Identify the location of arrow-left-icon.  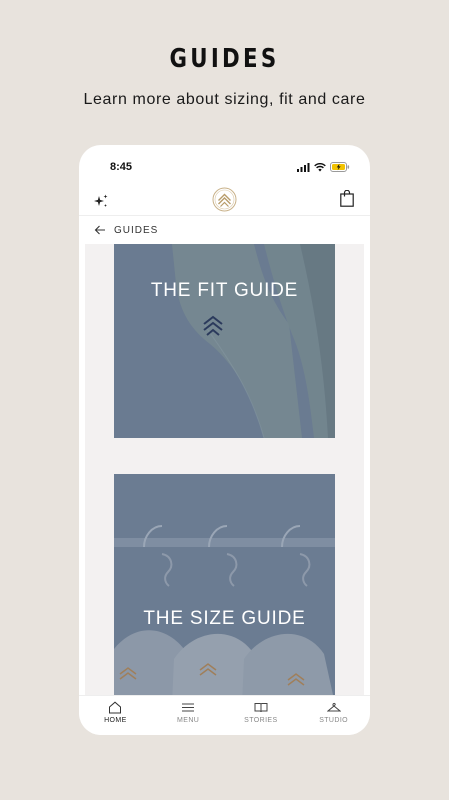
(100, 230).